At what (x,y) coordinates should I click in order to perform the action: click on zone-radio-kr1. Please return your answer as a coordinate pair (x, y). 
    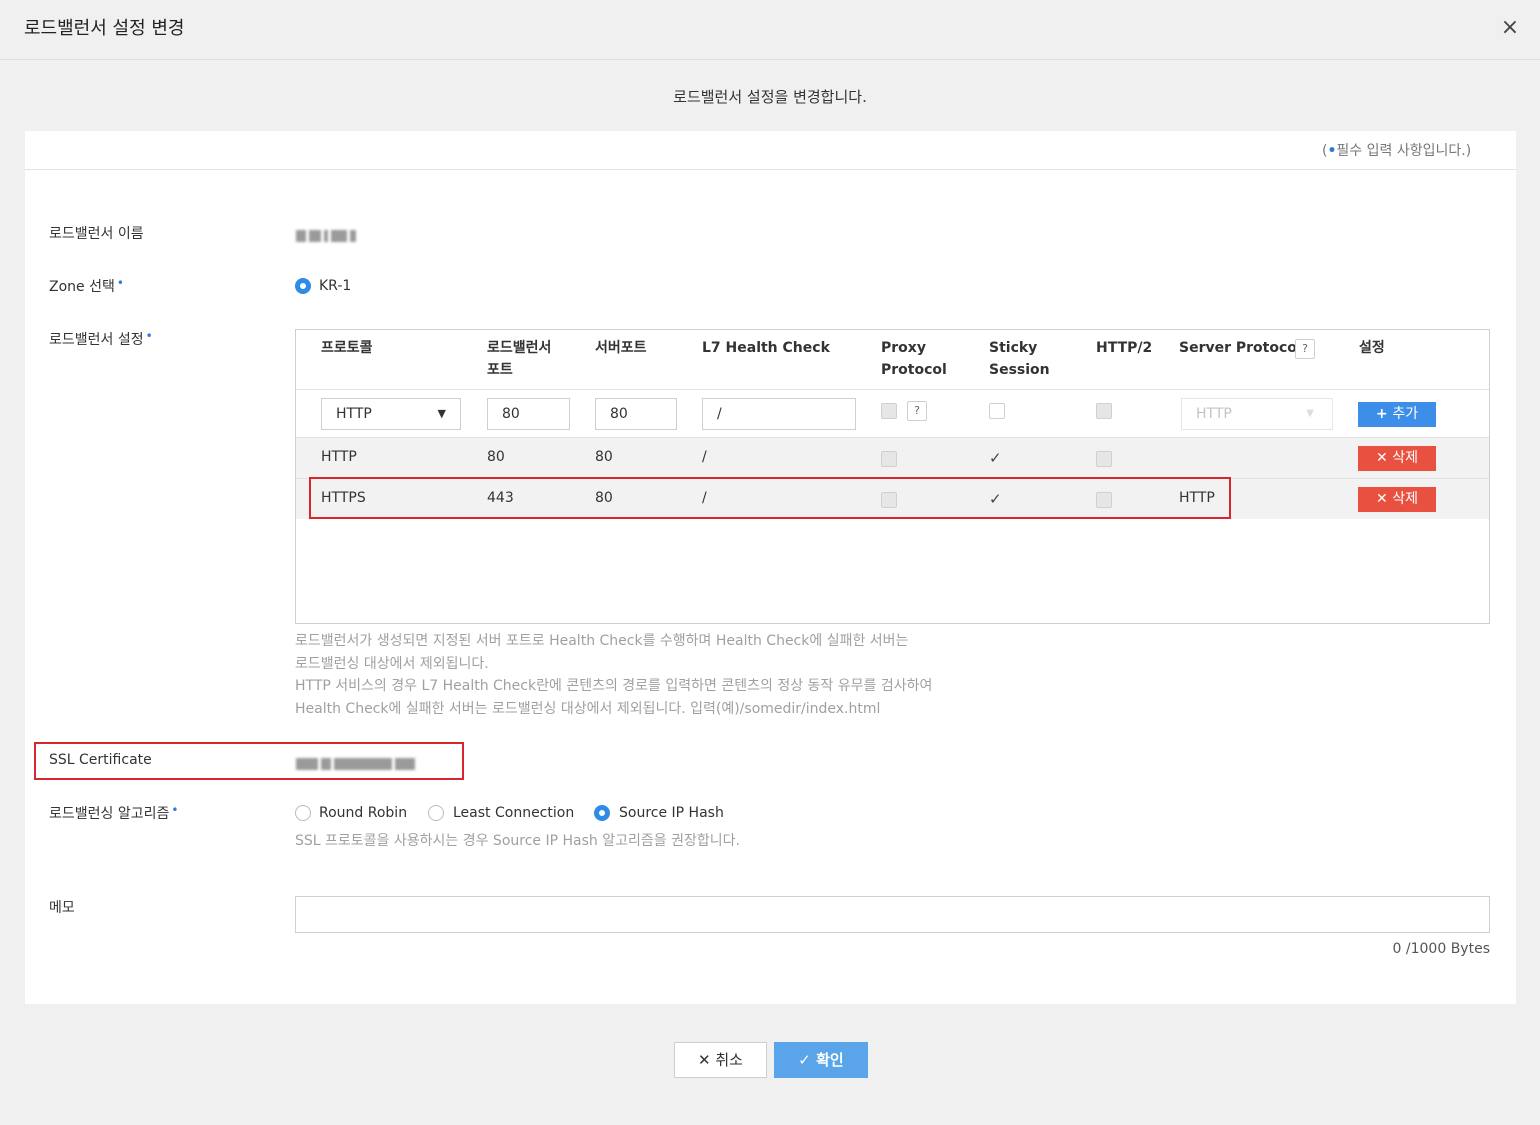
    Looking at the image, I should click on (303, 288).